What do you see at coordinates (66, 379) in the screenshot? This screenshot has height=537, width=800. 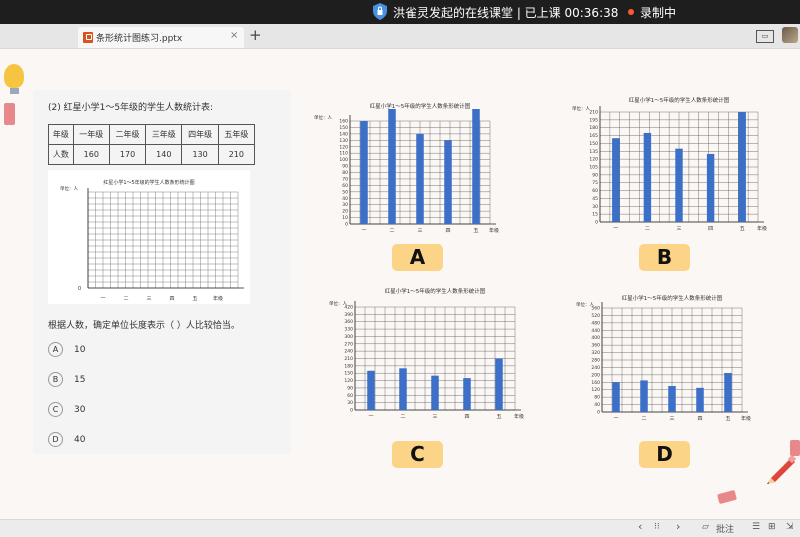 I see `option-b: B 15` at bounding box center [66, 379].